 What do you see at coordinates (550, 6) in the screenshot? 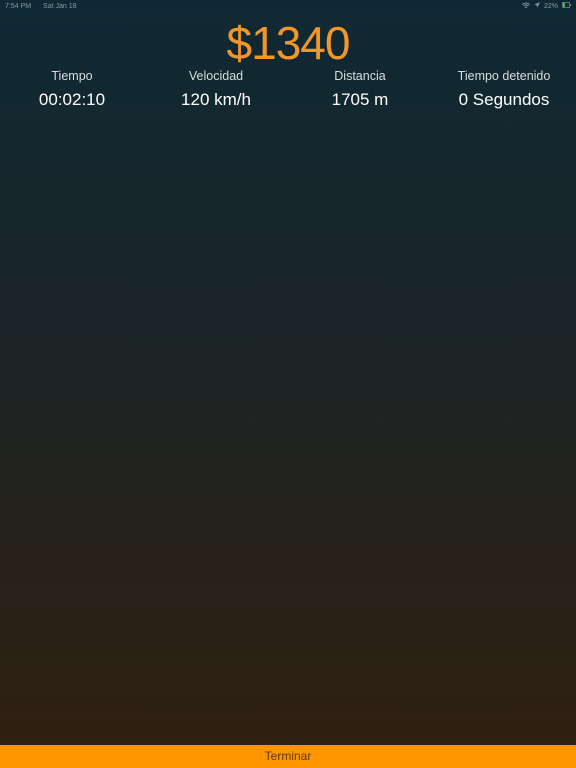
I see `battery-percent: 22%` at bounding box center [550, 6].